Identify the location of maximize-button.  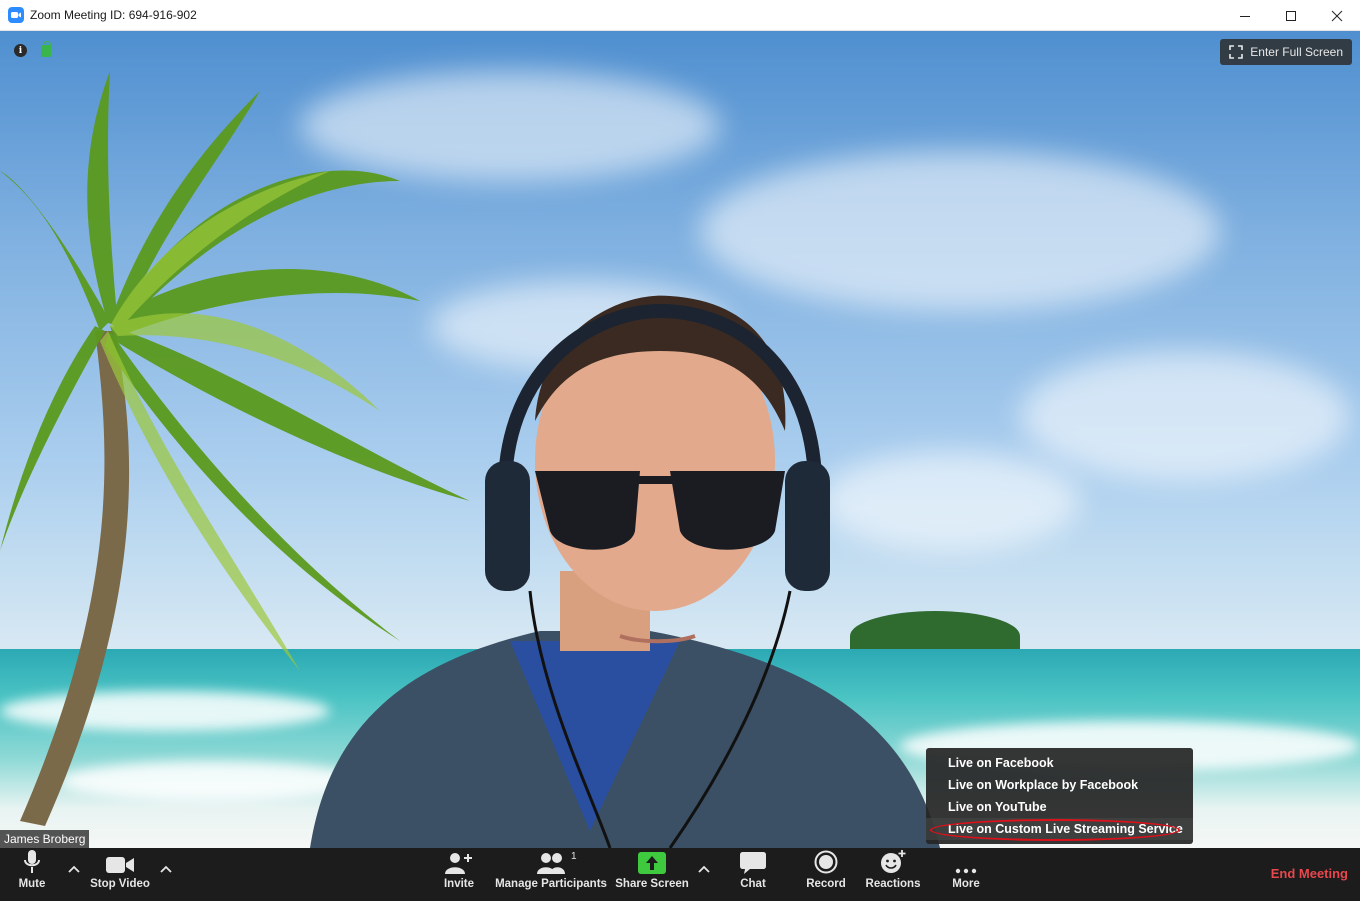
(1291, 15).